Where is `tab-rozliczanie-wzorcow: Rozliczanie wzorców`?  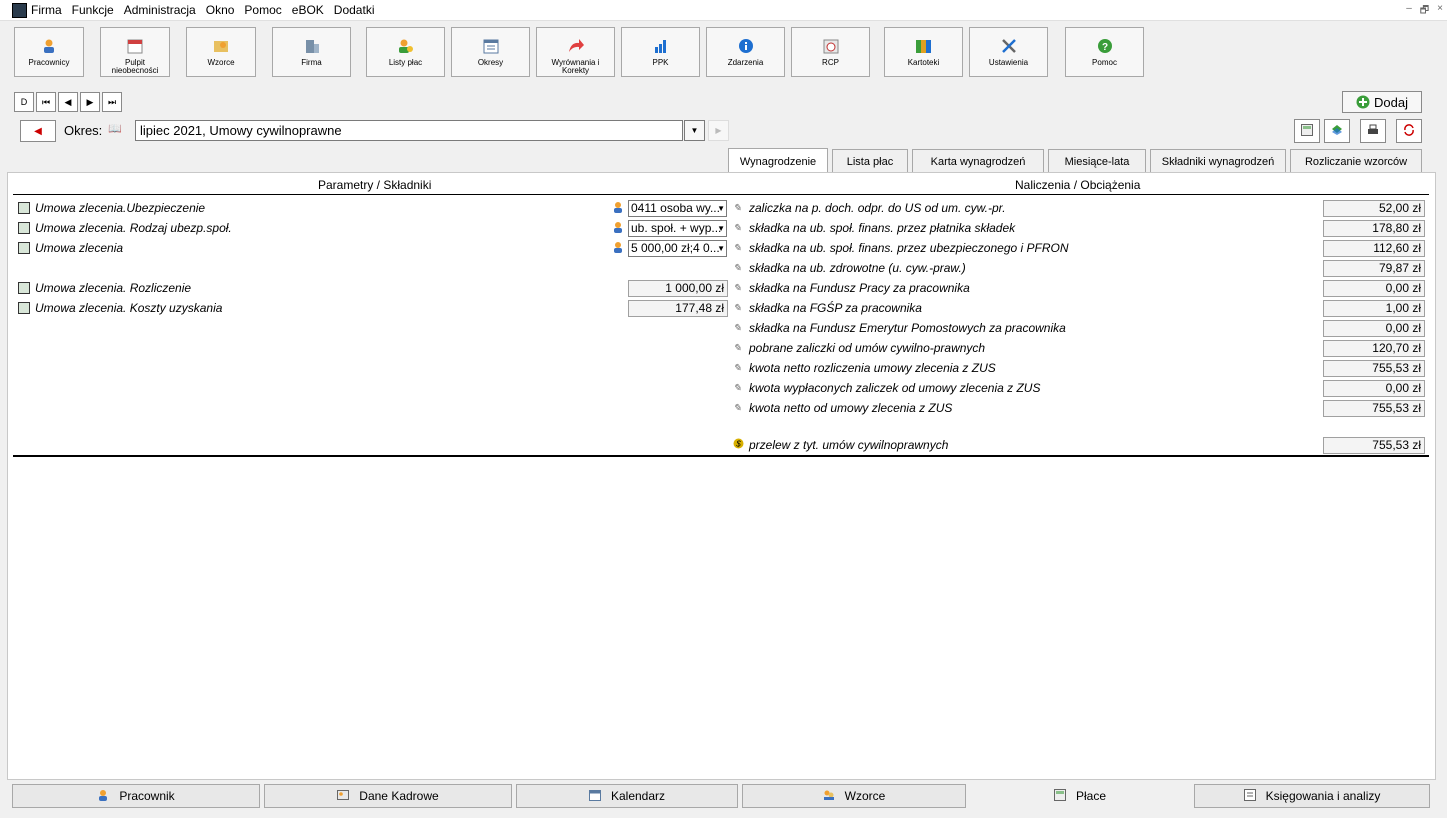
tab-rozliczanie-wzorcow: Rozliczanie wzorców is located at coordinates (1356, 161).